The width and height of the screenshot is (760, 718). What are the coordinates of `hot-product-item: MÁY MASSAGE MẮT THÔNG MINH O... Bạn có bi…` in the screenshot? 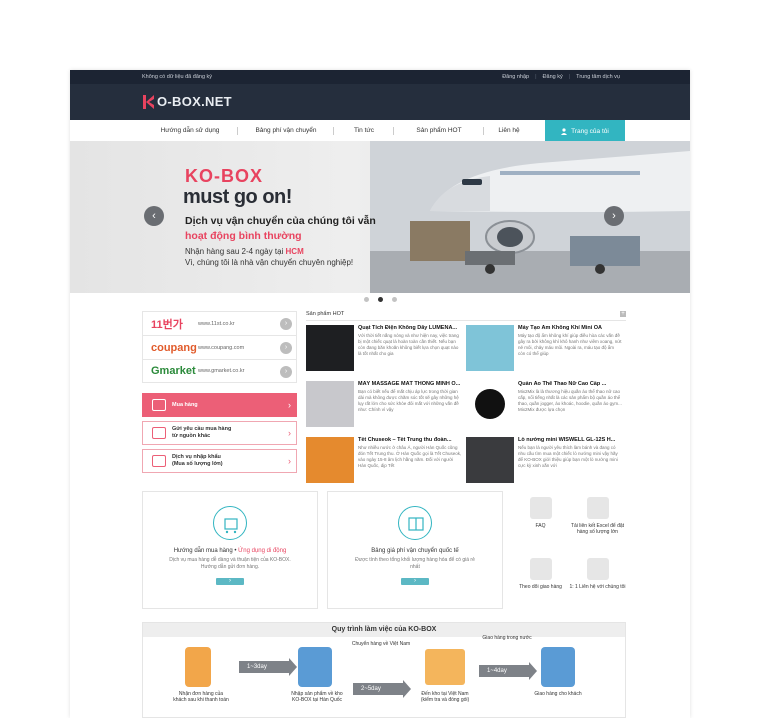 It's located at (386, 407).